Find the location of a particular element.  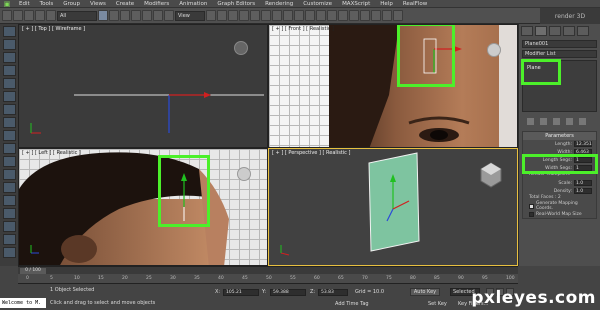

undo-icon is located at coordinates (7, 15).